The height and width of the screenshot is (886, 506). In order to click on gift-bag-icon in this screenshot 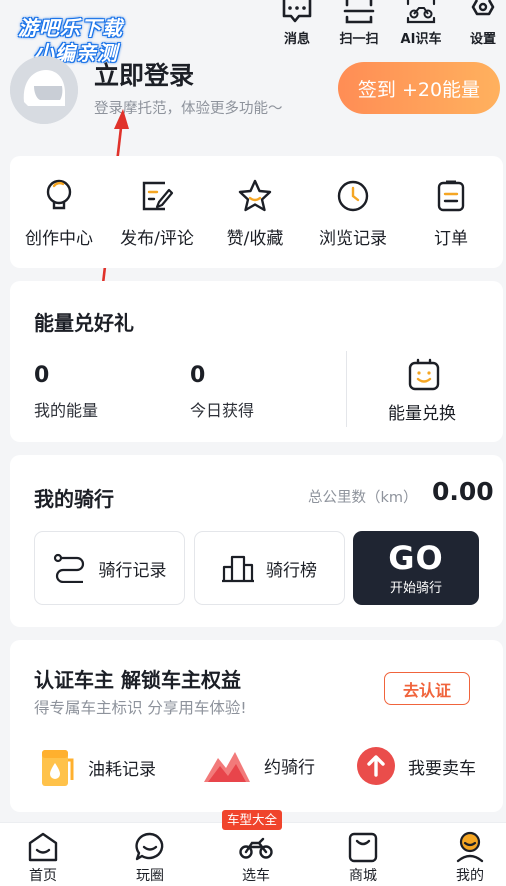, I will do `click(424, 374)`.